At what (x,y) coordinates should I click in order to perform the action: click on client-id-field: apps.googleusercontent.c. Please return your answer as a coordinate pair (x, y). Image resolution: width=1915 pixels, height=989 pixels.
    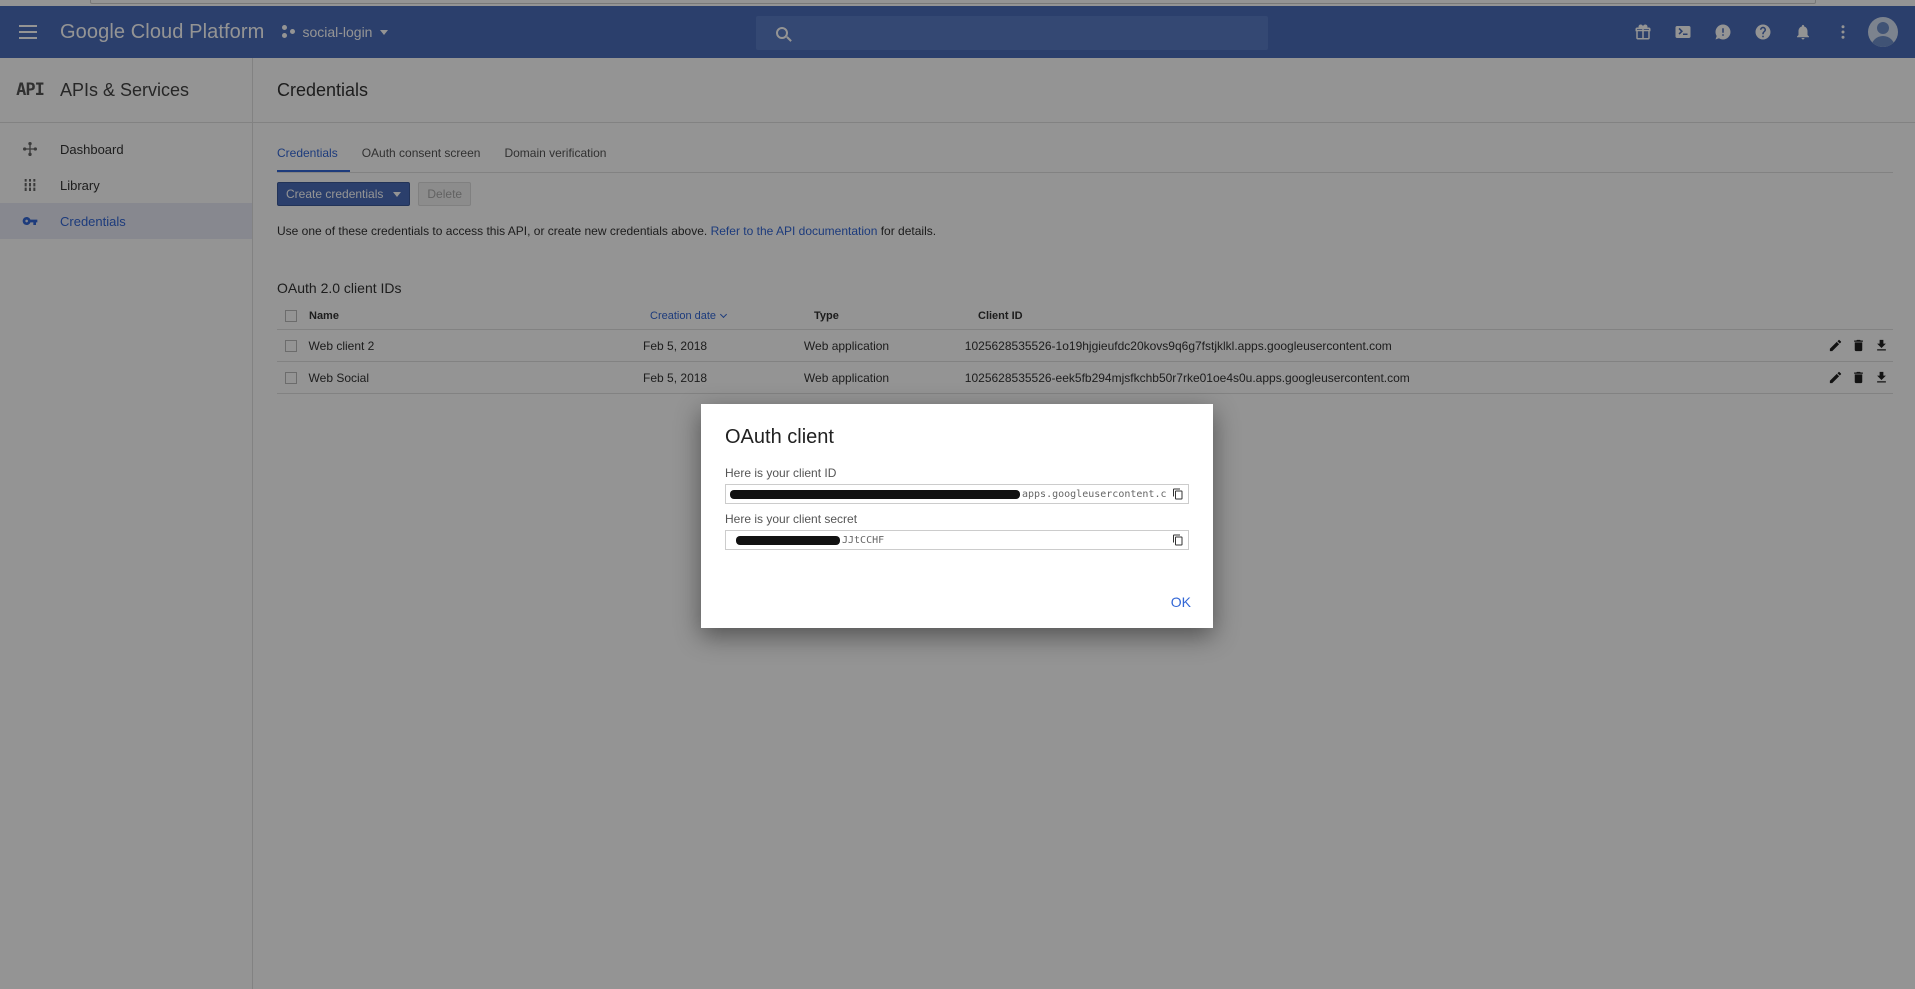
    Looking at the image, I should click on (957, 494).